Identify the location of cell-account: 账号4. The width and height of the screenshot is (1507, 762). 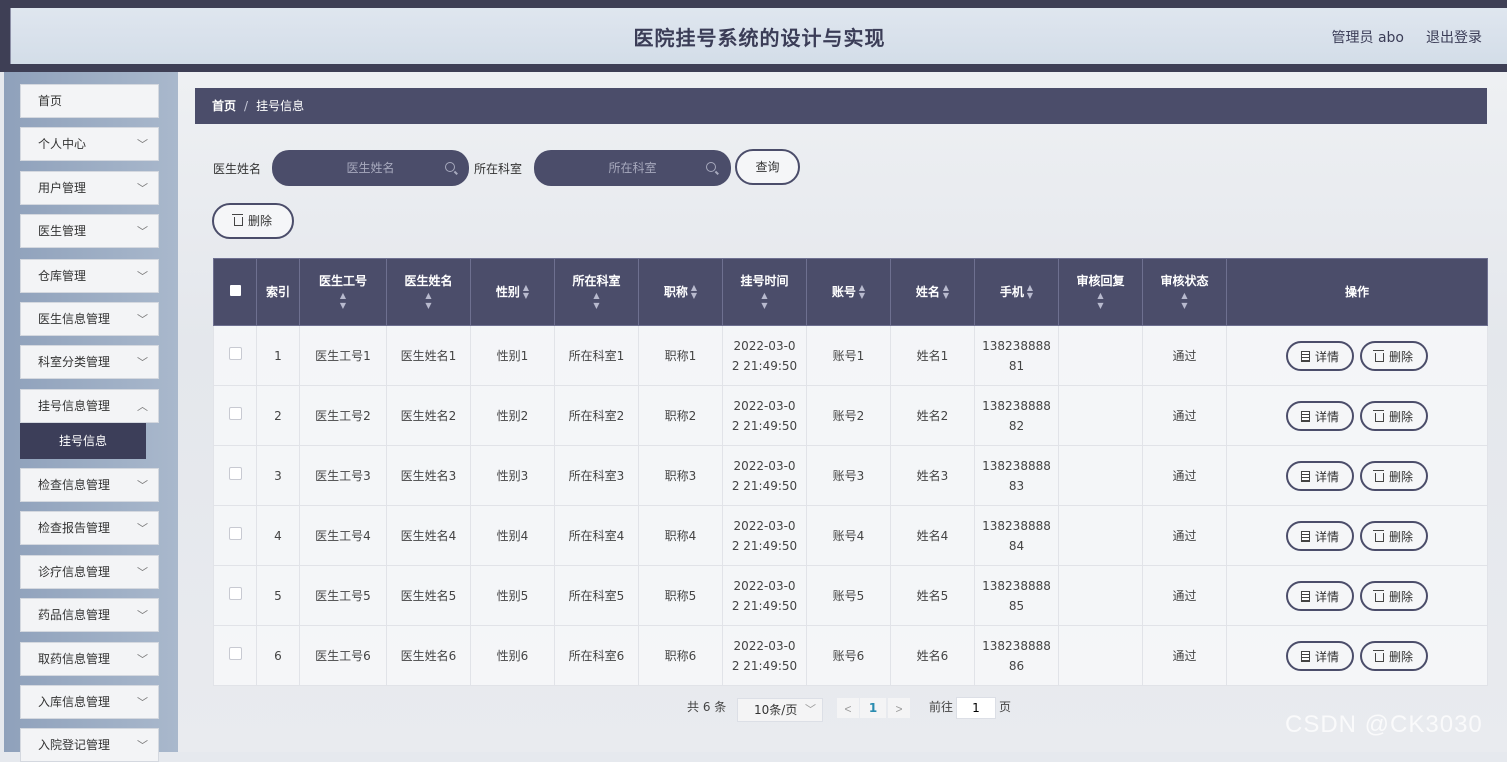
(848, 535).